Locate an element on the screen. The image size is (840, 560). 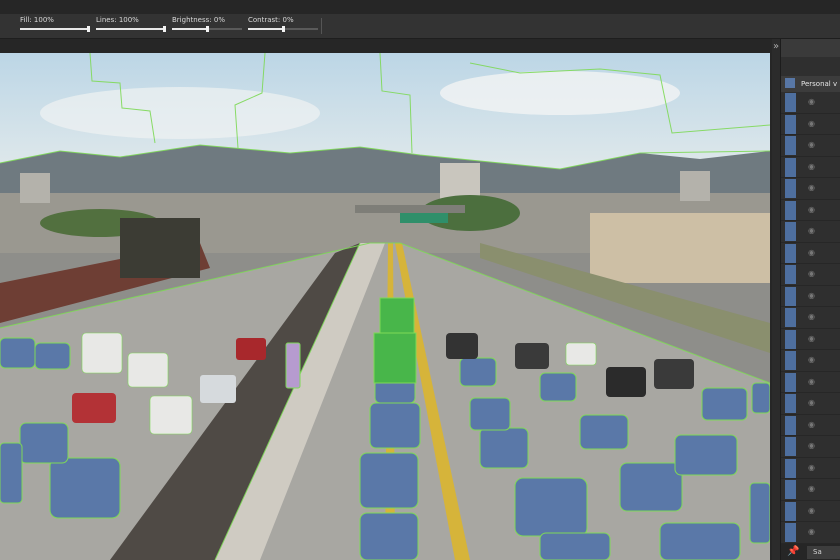
fill-slider-track is located at coordinates (55, 29).